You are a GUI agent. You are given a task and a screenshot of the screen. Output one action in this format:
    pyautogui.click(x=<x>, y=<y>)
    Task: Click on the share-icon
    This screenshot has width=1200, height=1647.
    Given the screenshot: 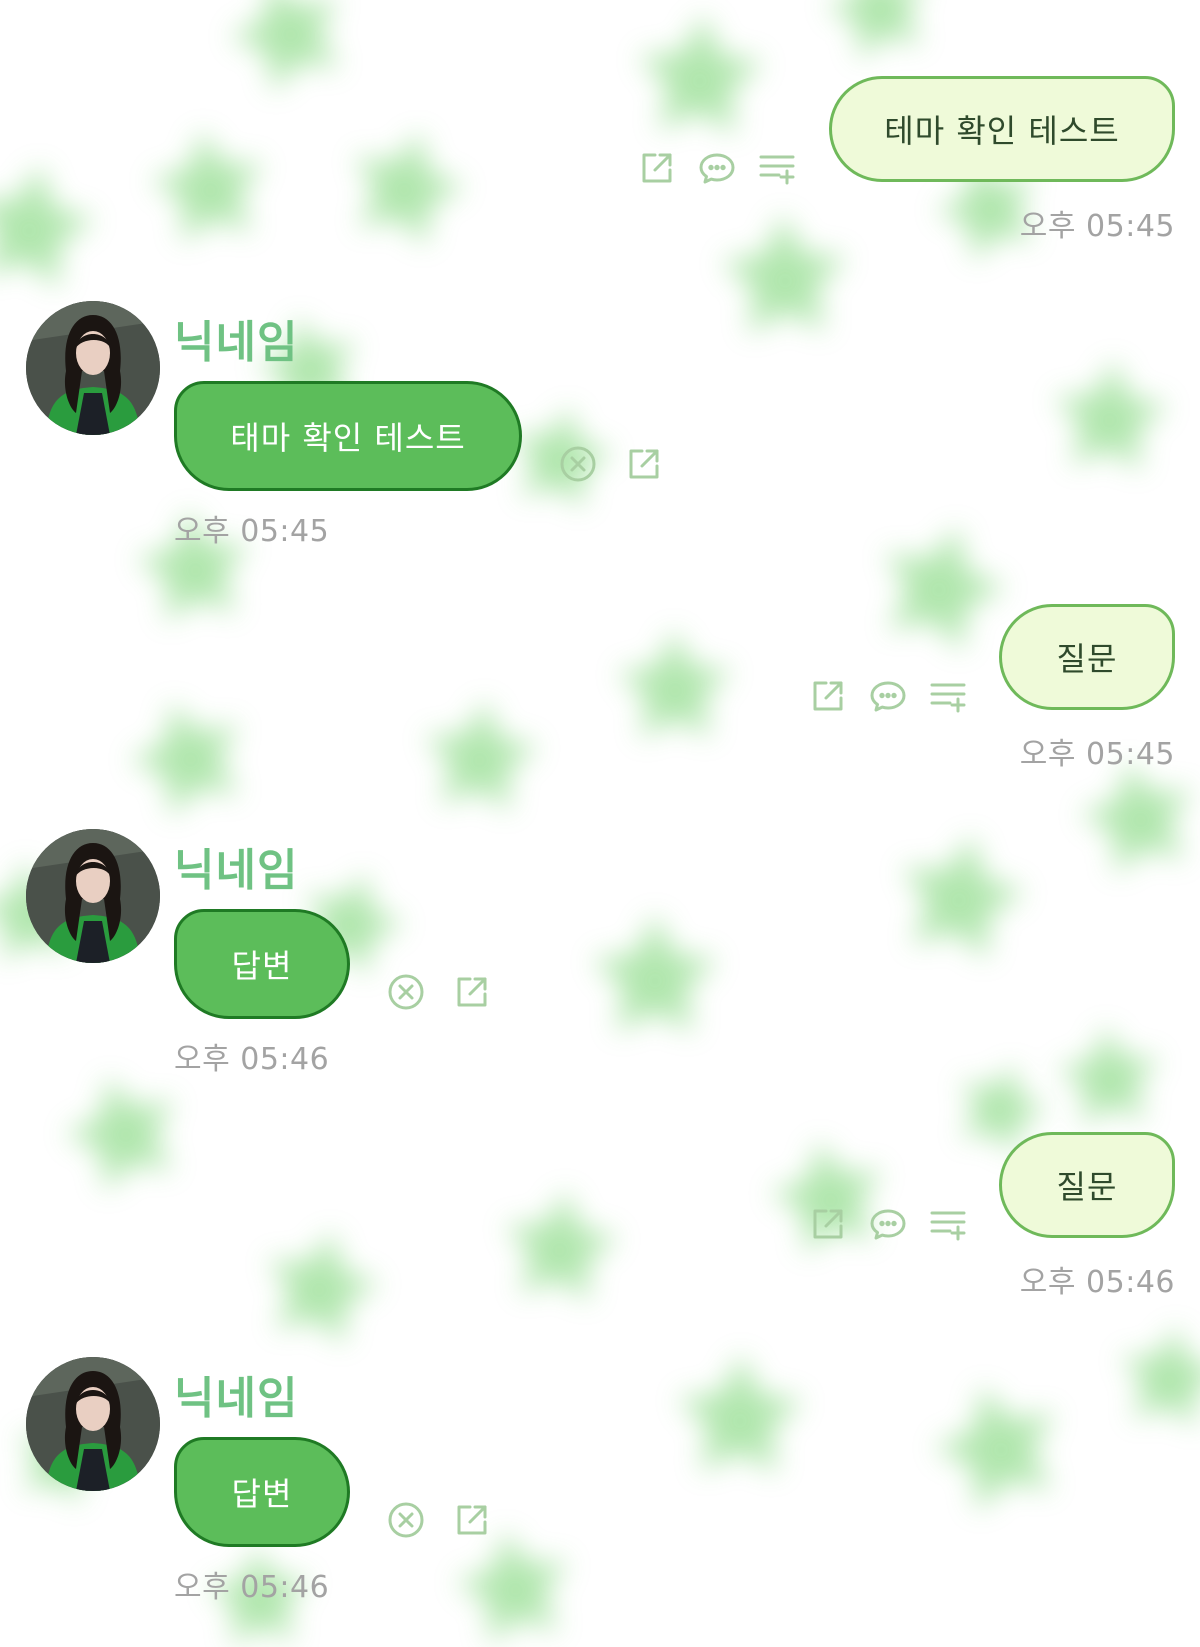 What is the action you would take?
    pyautogui.click(x=472, y=1520)
    